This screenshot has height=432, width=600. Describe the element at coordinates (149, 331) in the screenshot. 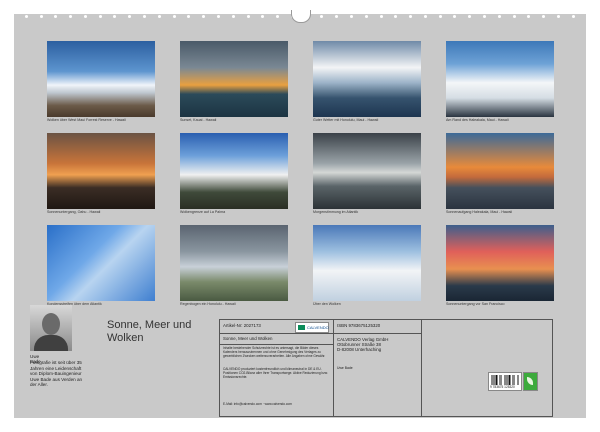

I see `calendar-title: Sonne, Meer und Wolken` at that location.